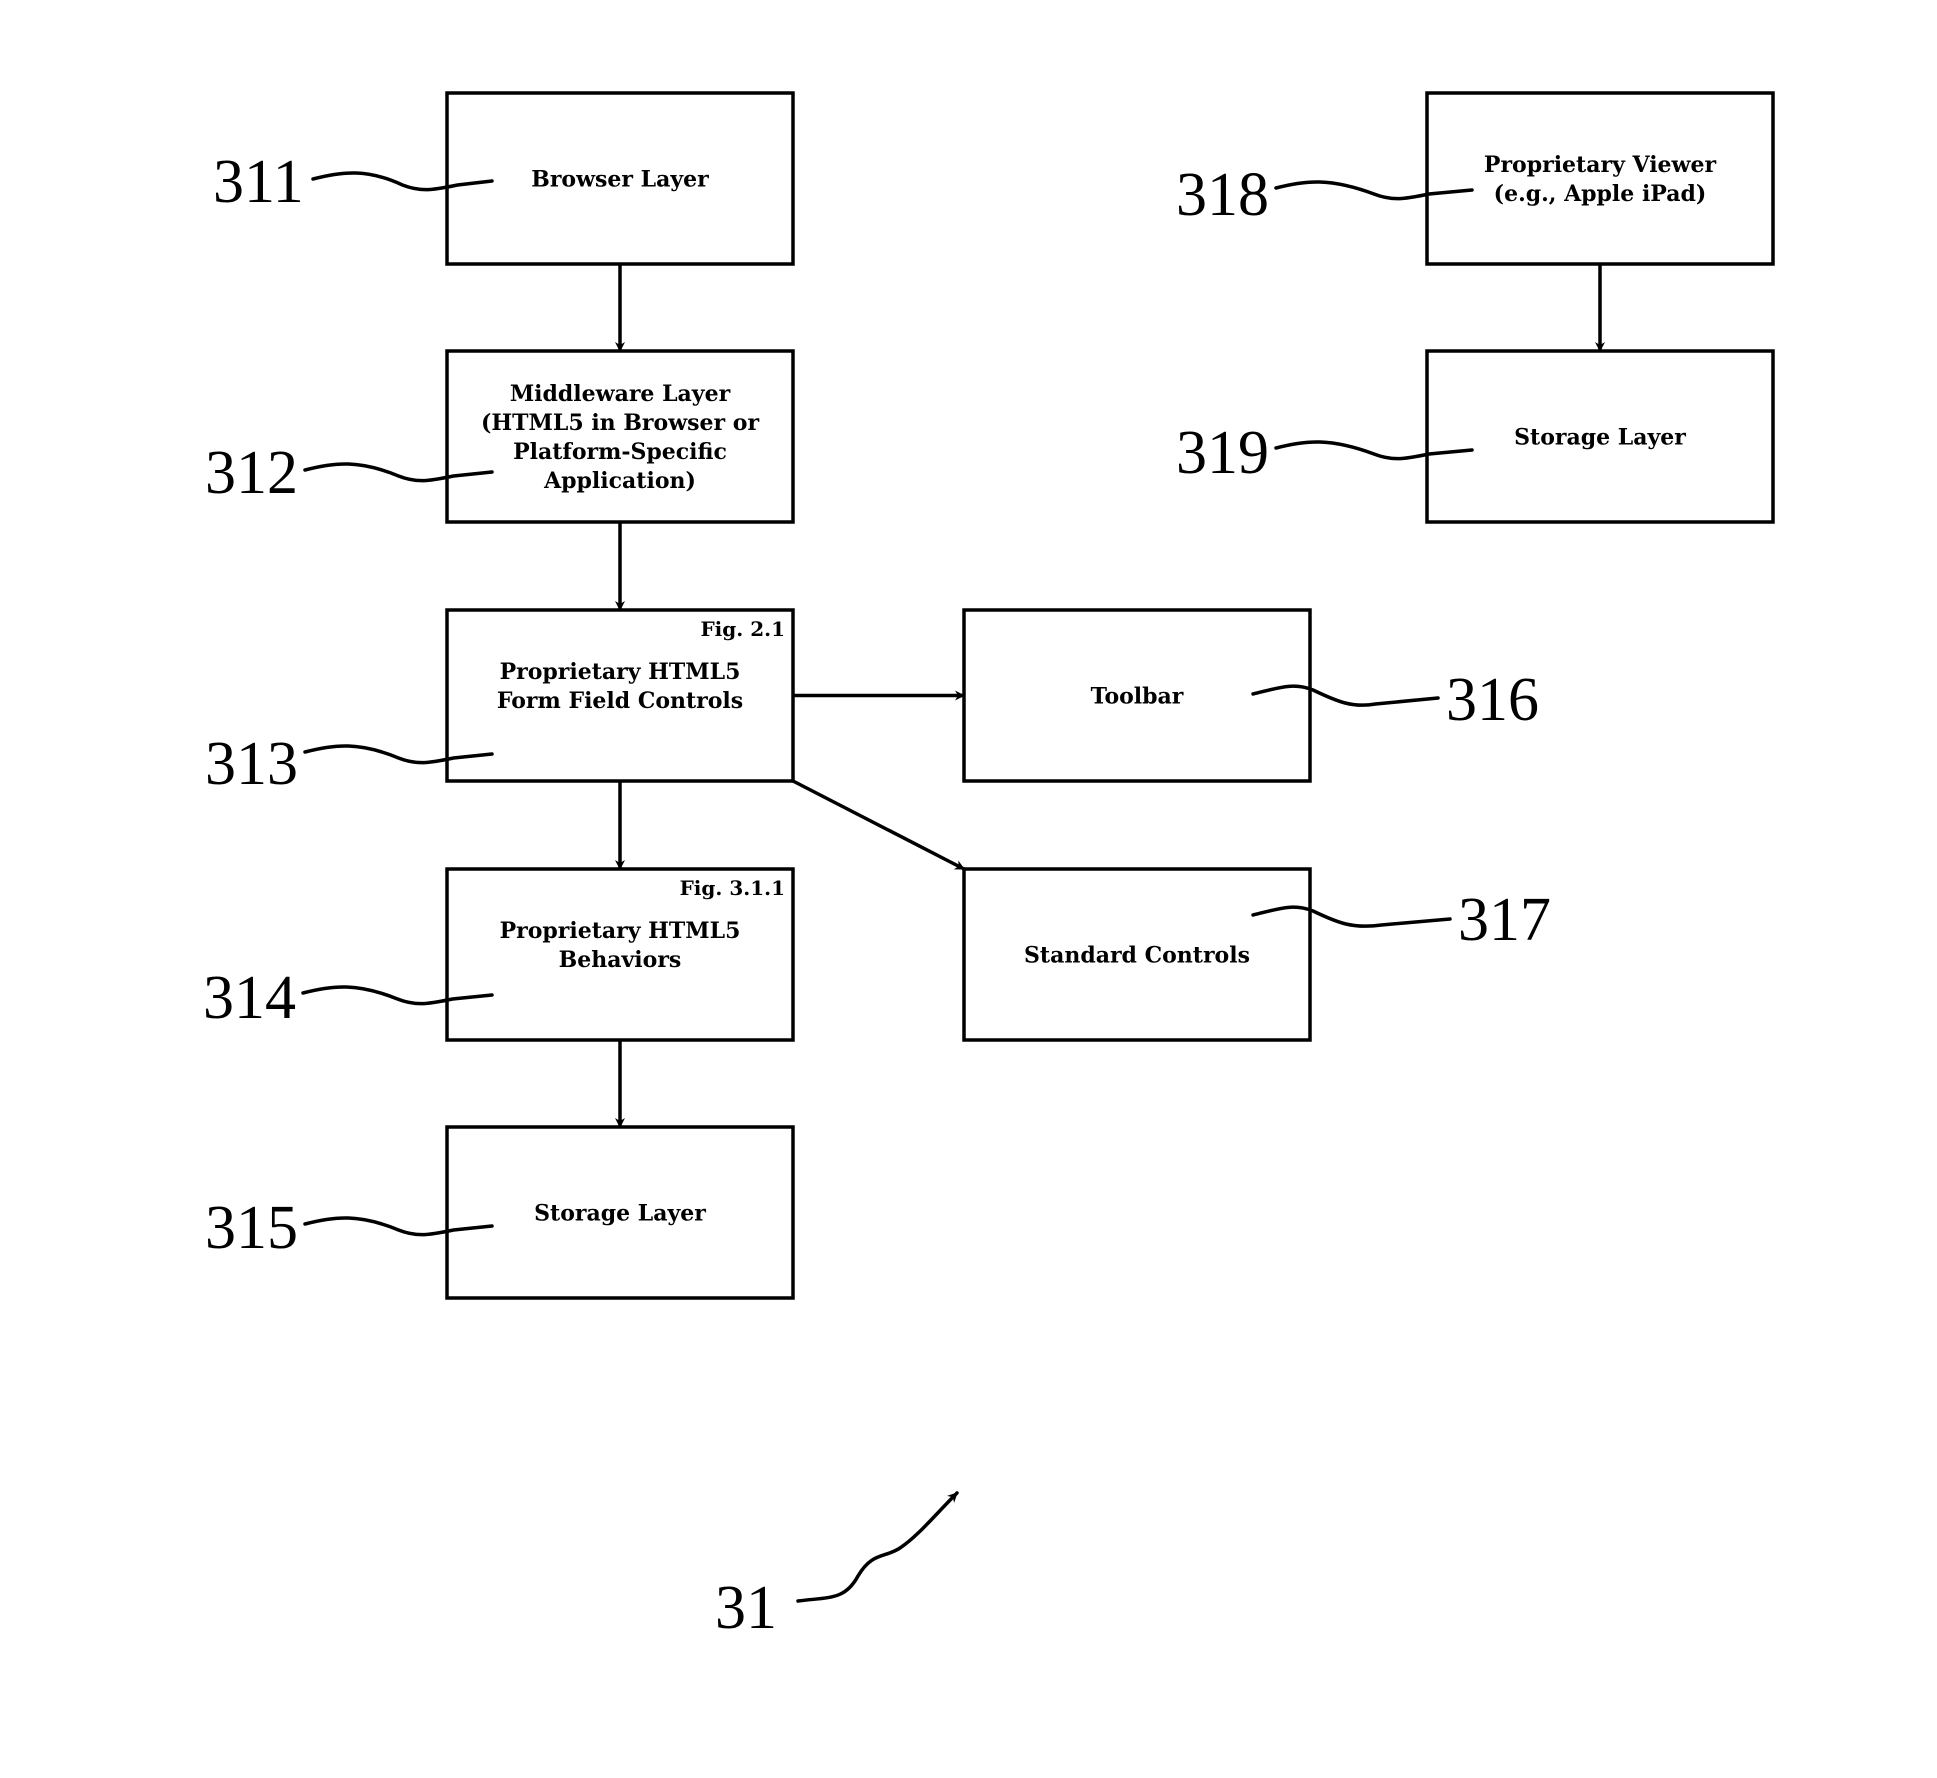  Describe the element at coordinates (620, 394) in the screenshot. I see `box-label-line: Middleware Layer` at that location.